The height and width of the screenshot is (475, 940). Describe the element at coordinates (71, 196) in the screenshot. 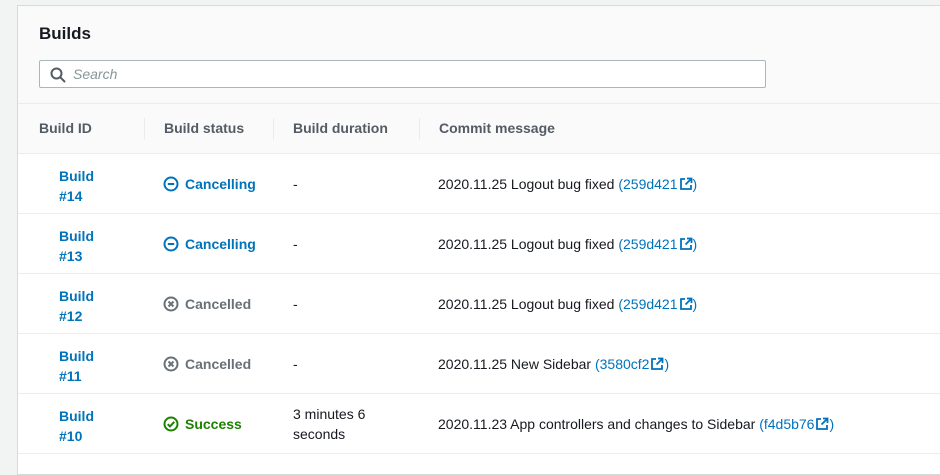

I see `build-id-number: #14` at that location.